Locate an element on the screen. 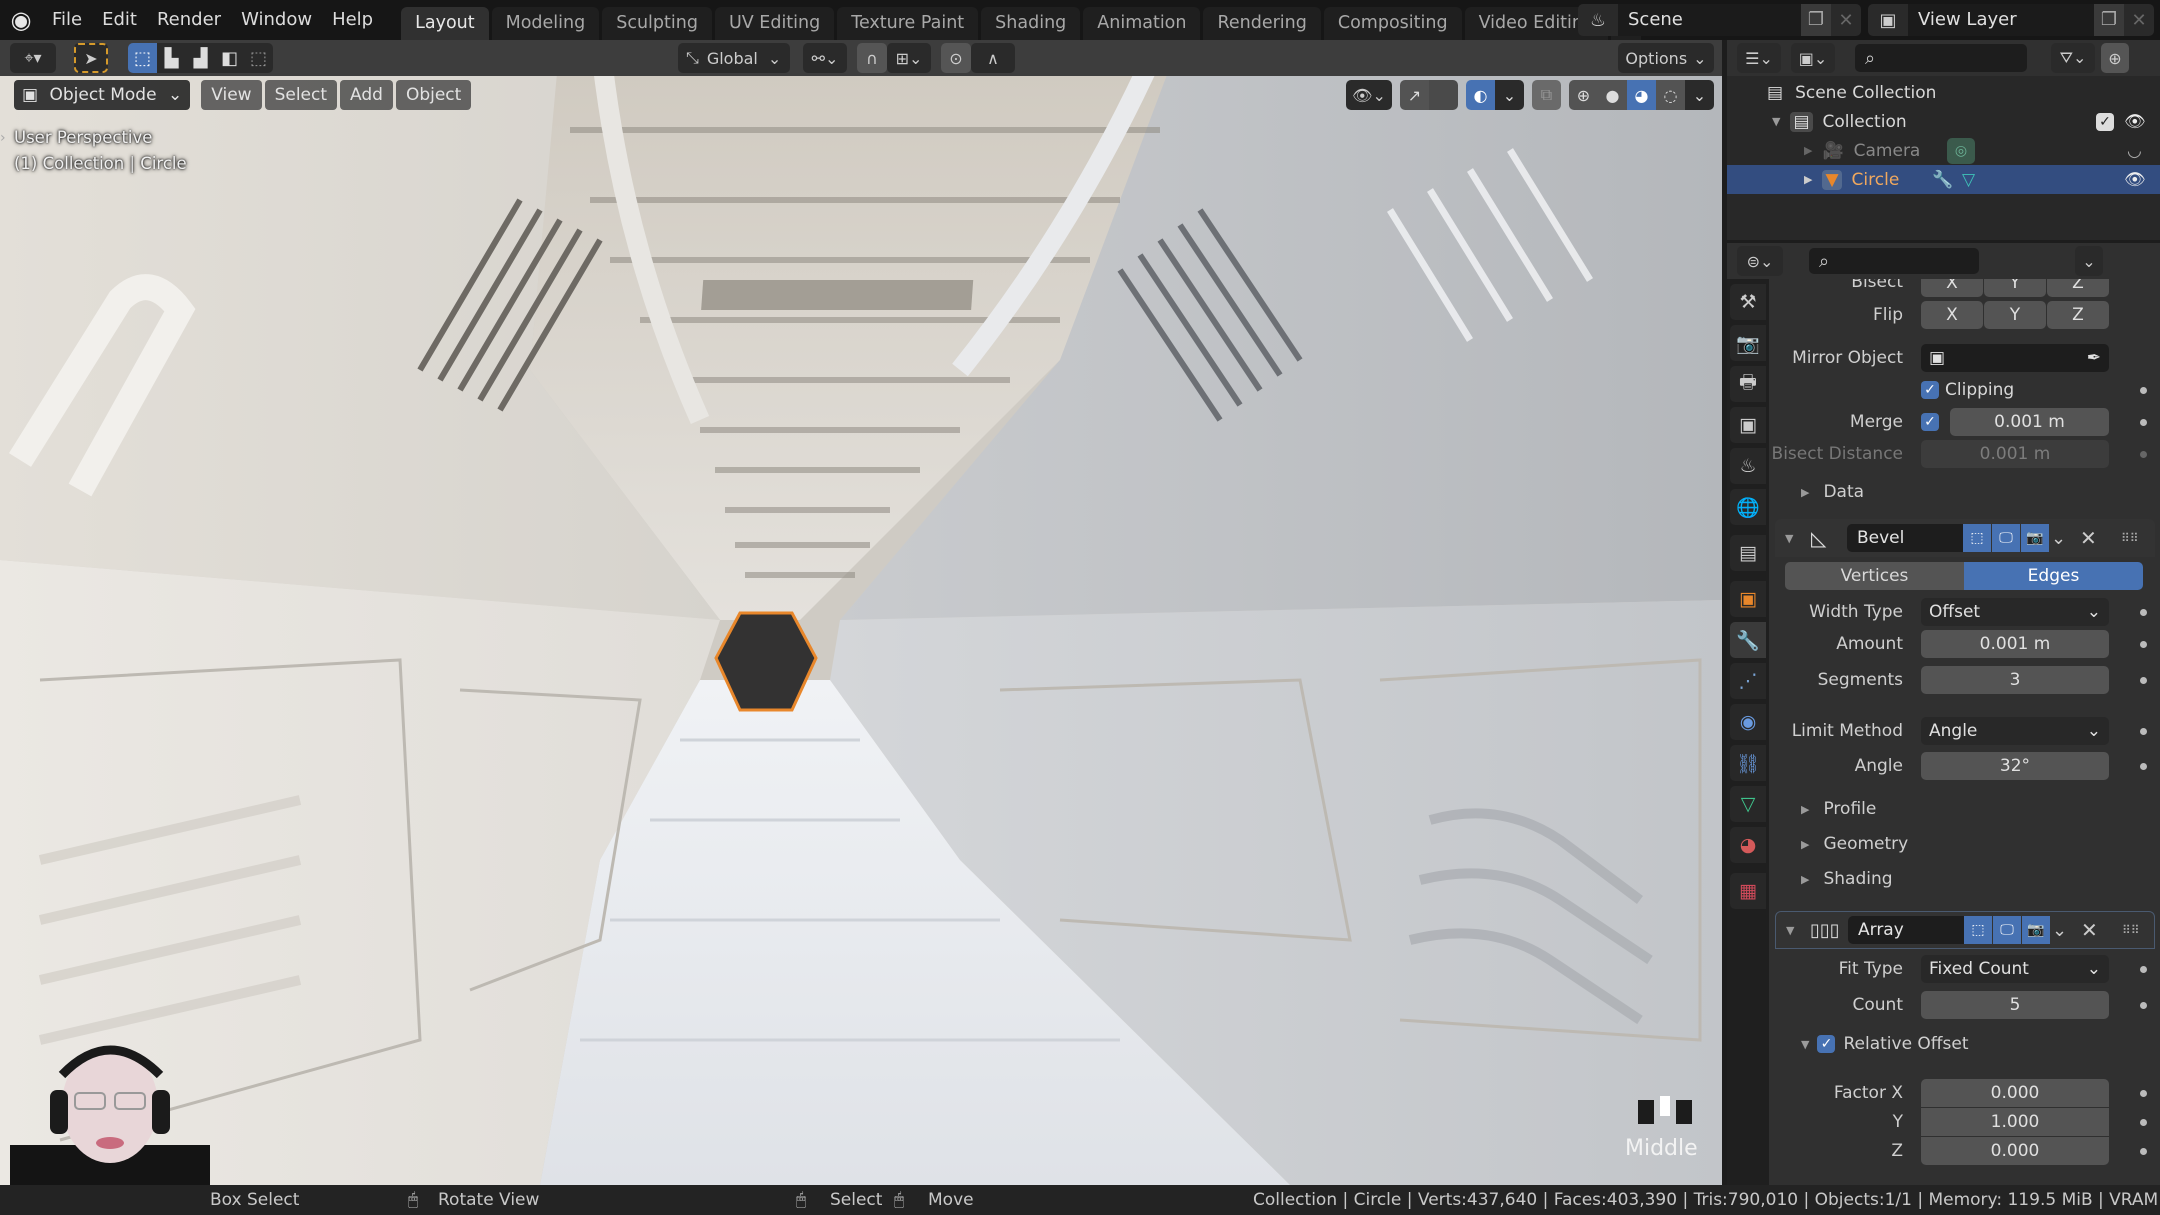  world-tab-icon: 🌐 is located at coordinates (1748, 507).